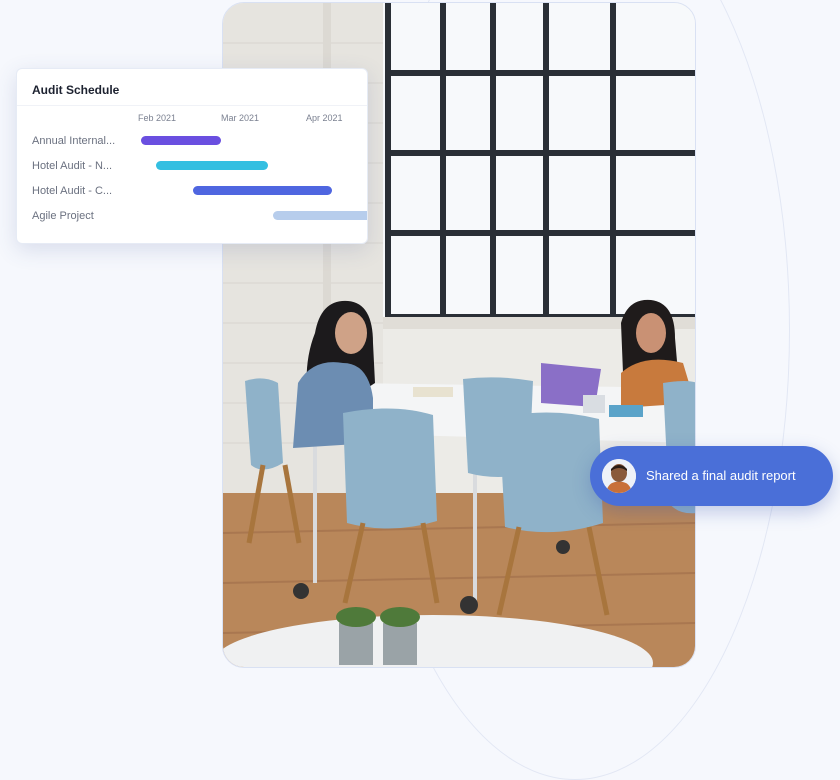  What do you see at coordinates (324, 118) in the screenshot?
I see `gantt-month-label: Apr 2021` at bounding box center [324, 118].